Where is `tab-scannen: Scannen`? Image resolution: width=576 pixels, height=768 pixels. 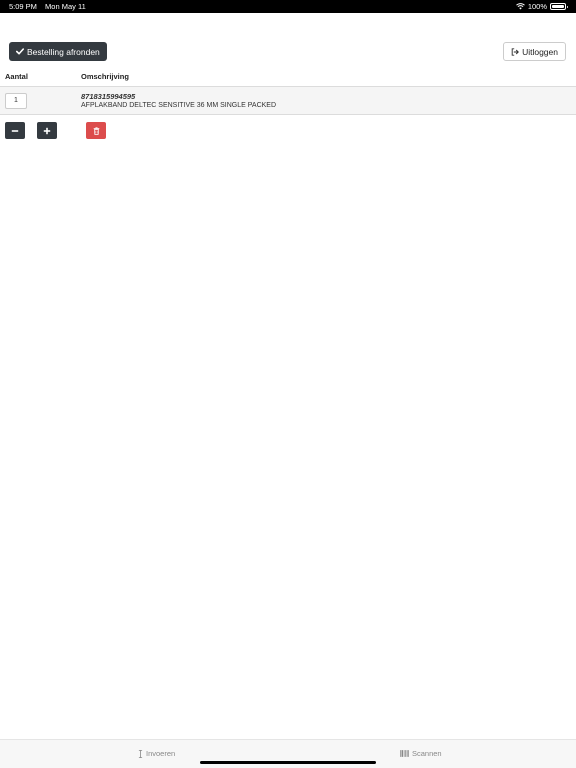
tab-scannen: Scannen is located at coordinates (421, 753).